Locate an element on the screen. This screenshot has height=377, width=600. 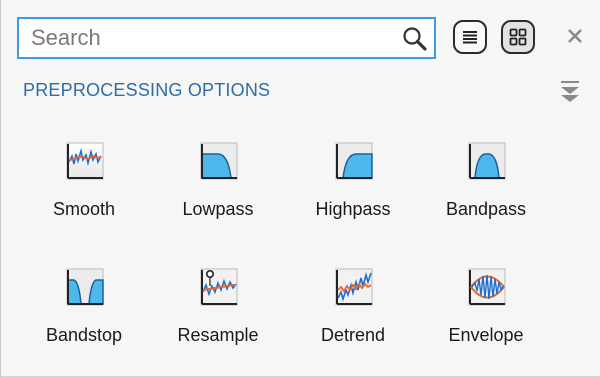
resample-icon is located at coordinates (219, 287).